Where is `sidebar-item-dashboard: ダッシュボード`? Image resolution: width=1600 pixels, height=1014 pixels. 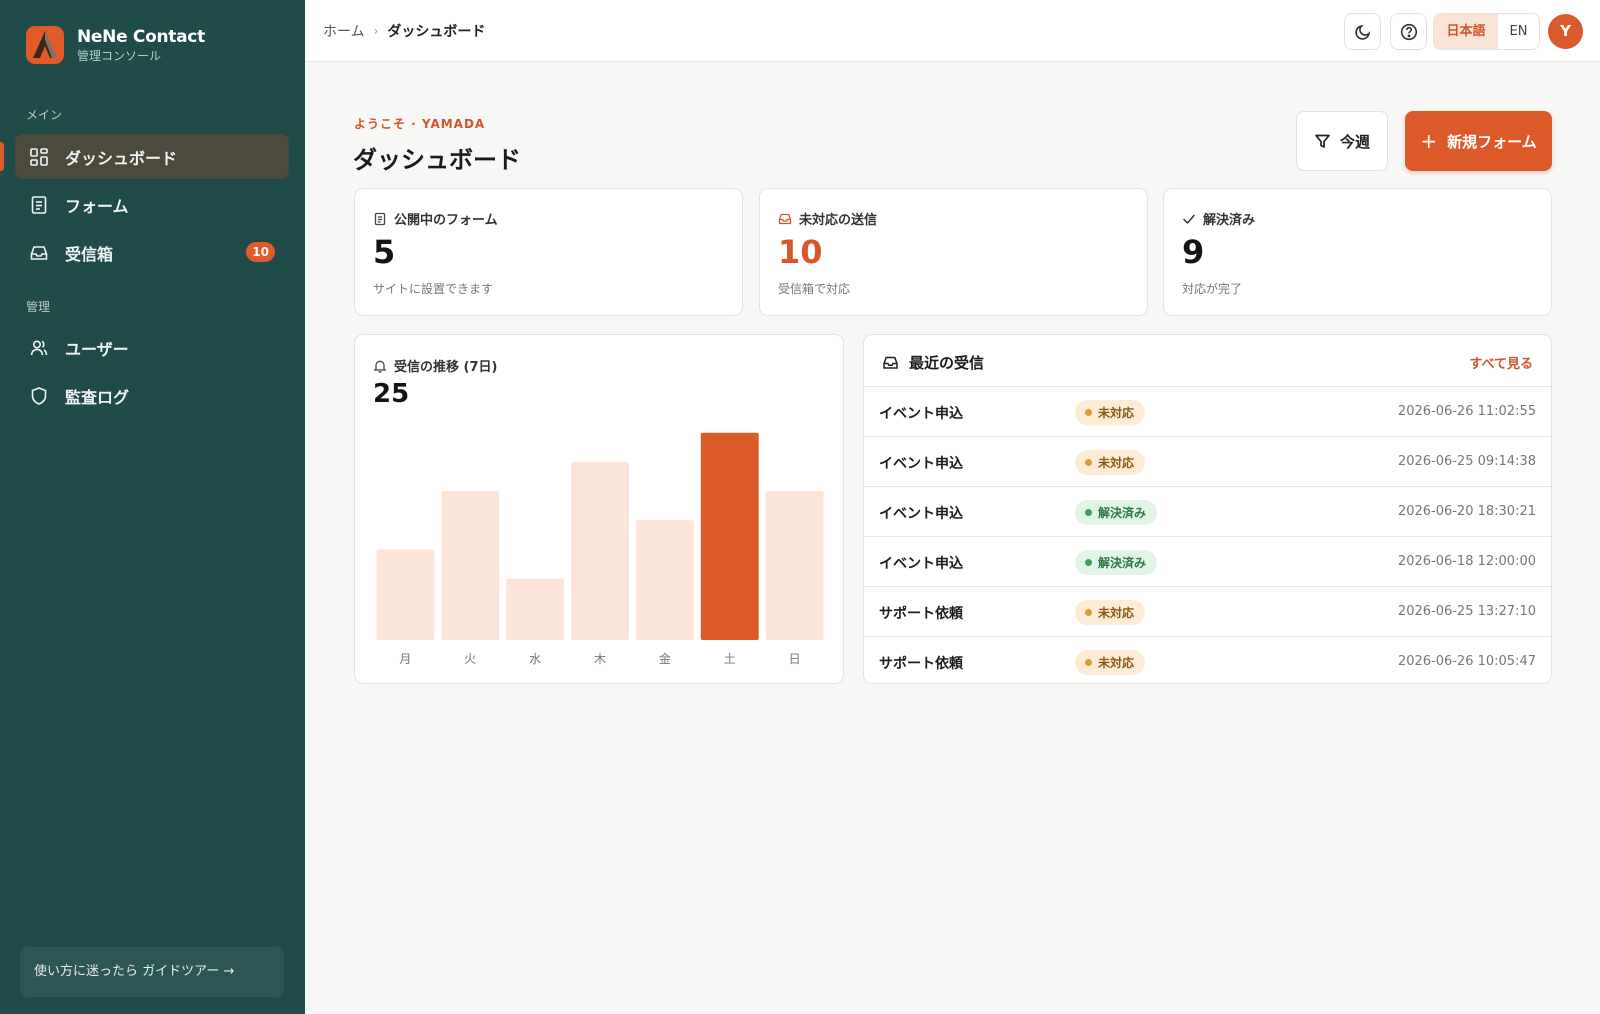 sidebar-item-dashboard: ダッシュボード is located at coordinates (144, 156).